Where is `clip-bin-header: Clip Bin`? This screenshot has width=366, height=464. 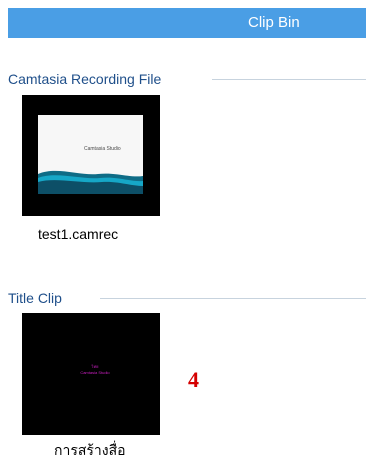
clip-bin-header: Clip Bin is located at coordinates (187, 23).